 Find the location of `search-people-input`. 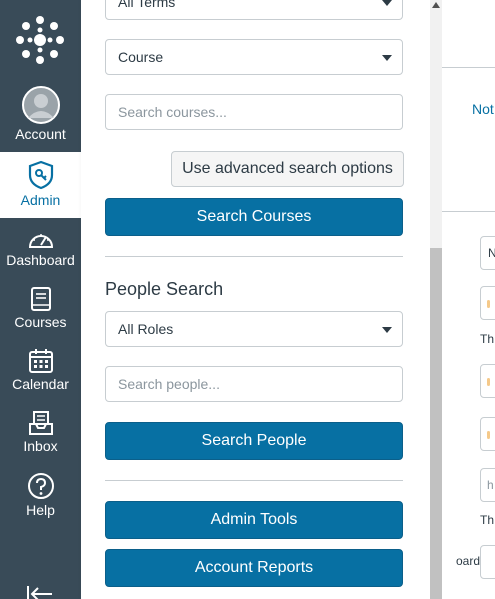

search-people-input is located at coordinates (254, 384).